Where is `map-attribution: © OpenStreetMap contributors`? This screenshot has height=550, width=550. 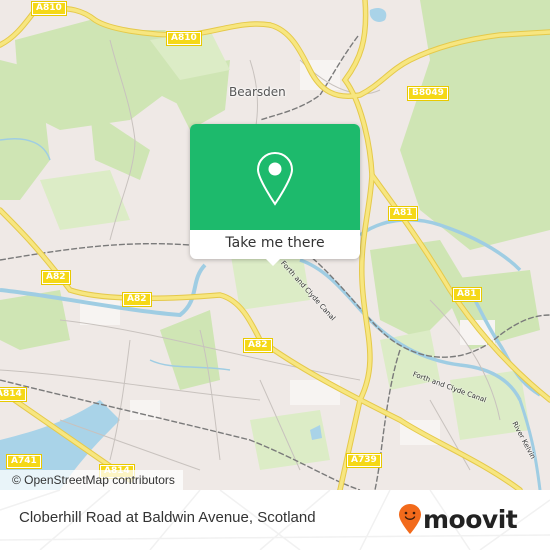 map-attribution: © OpenStreetMap contributors is located at coordinates (91, 480).